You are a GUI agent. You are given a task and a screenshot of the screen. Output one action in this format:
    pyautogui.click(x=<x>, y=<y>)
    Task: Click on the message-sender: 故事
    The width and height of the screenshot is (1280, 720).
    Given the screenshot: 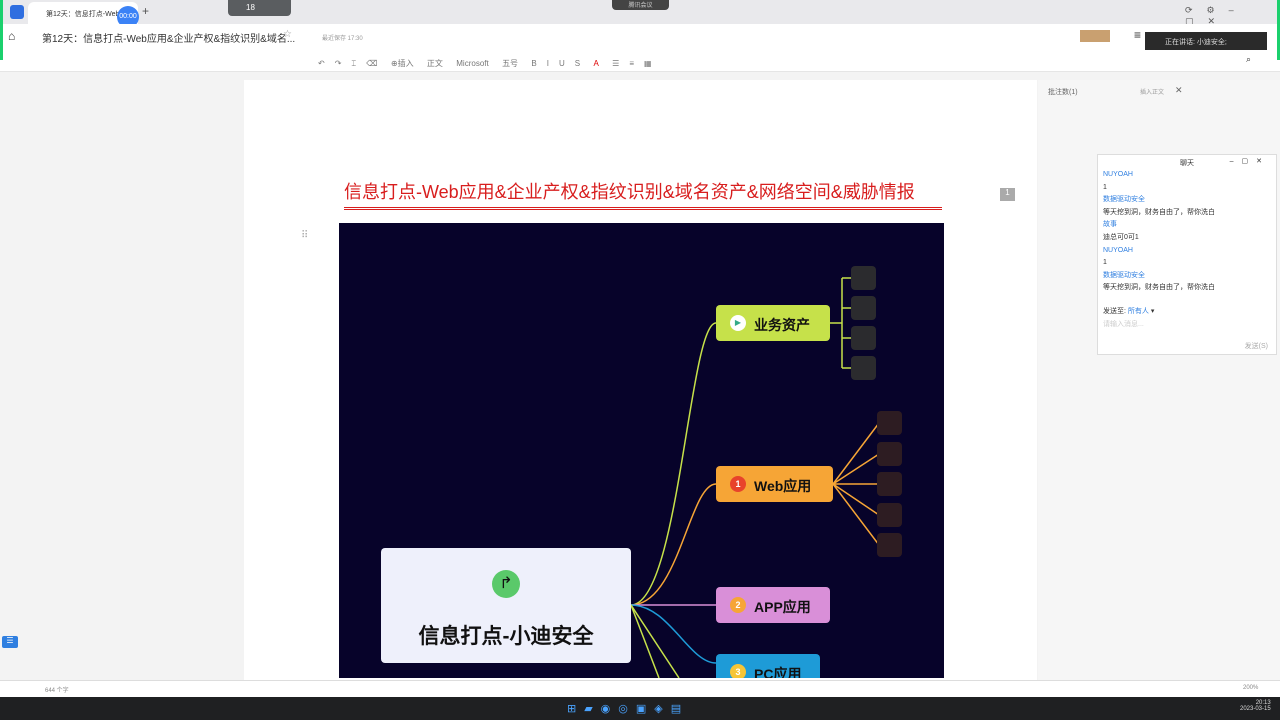 What is the action you would take?
    pyautogui.click(x=1110, y=225)
    